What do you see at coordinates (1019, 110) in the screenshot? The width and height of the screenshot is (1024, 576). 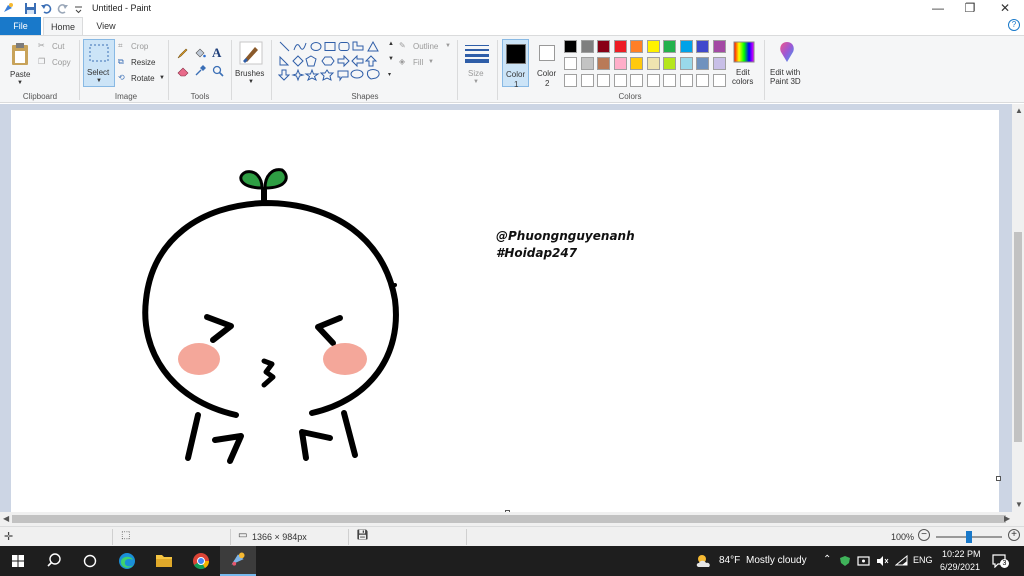 I see `scroll-up-icon: ▲` at bounding box center [1019, 110].